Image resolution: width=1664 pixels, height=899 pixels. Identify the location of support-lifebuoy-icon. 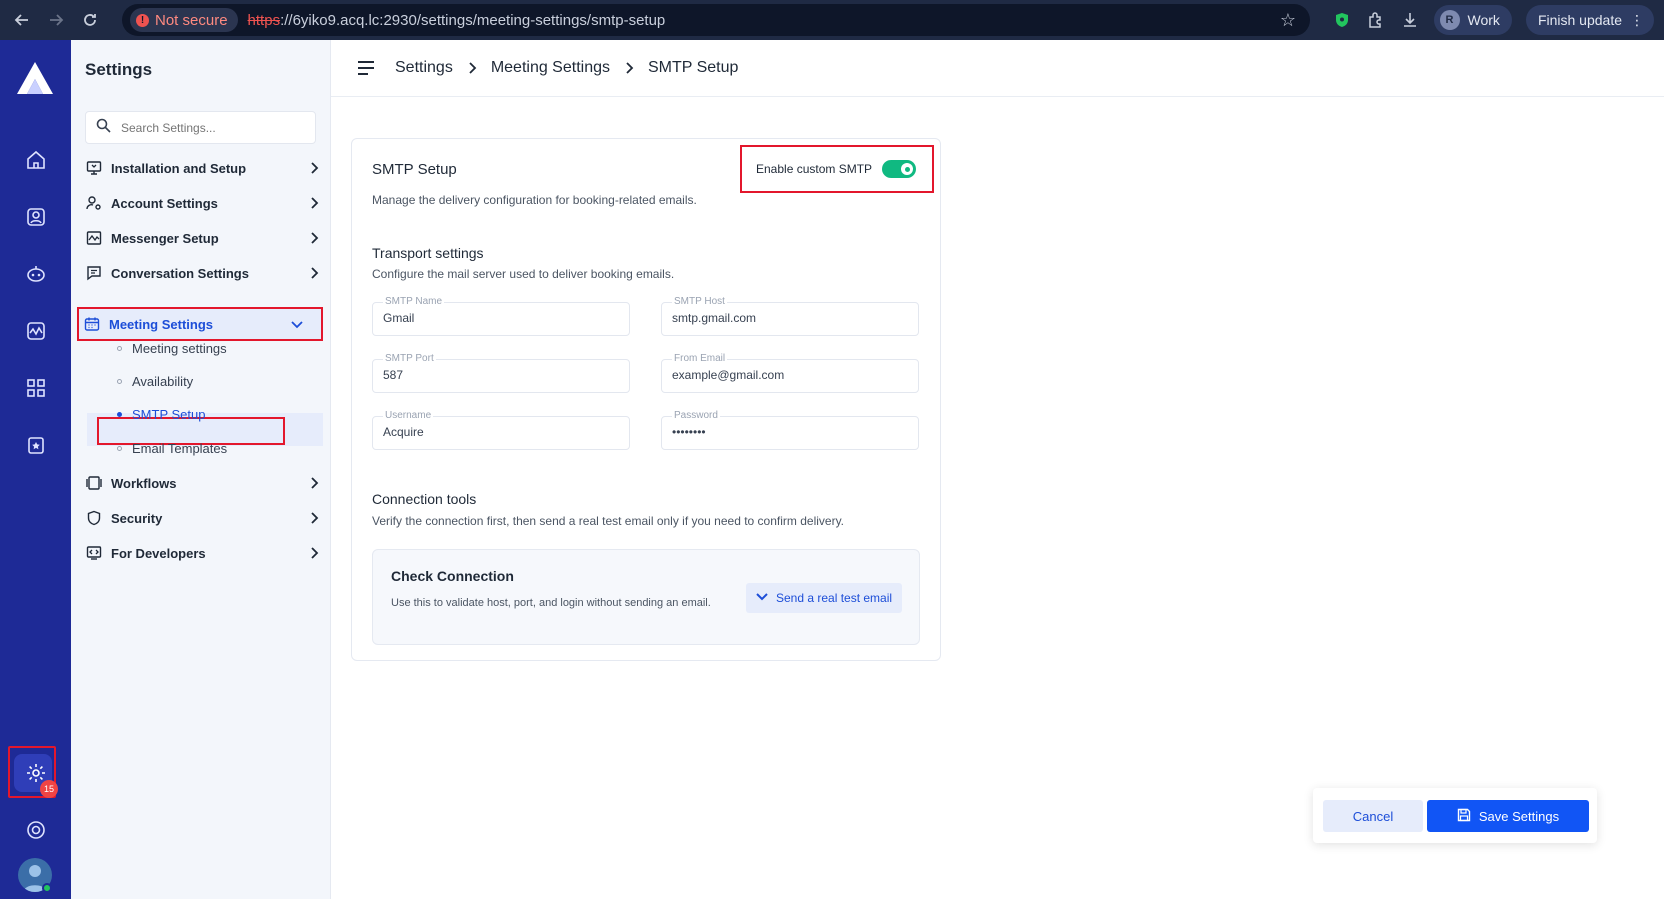
(36, 830).